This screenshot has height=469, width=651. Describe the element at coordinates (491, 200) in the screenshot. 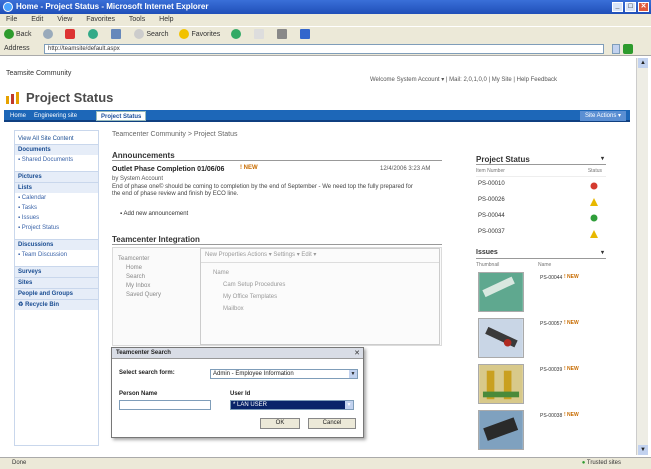

I see `item-number: PS-00026` at that location.